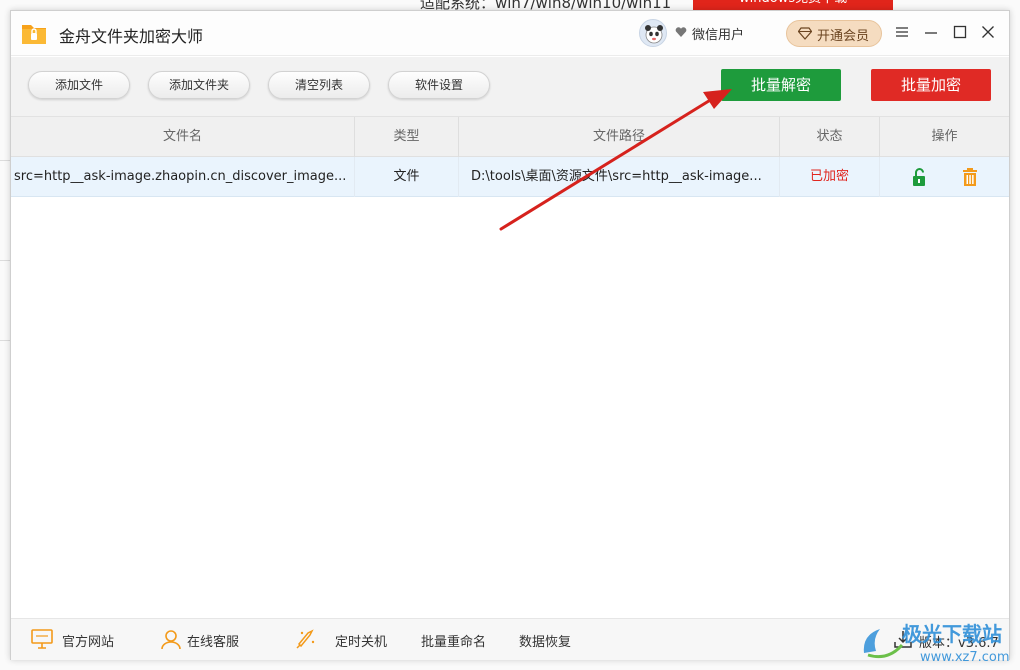 The width and height of the screenshot is (1020, 670). What do you see at coordinates (902, 32) in the screenshot?
I see `menu-icon` at bounding box center [902, 32].